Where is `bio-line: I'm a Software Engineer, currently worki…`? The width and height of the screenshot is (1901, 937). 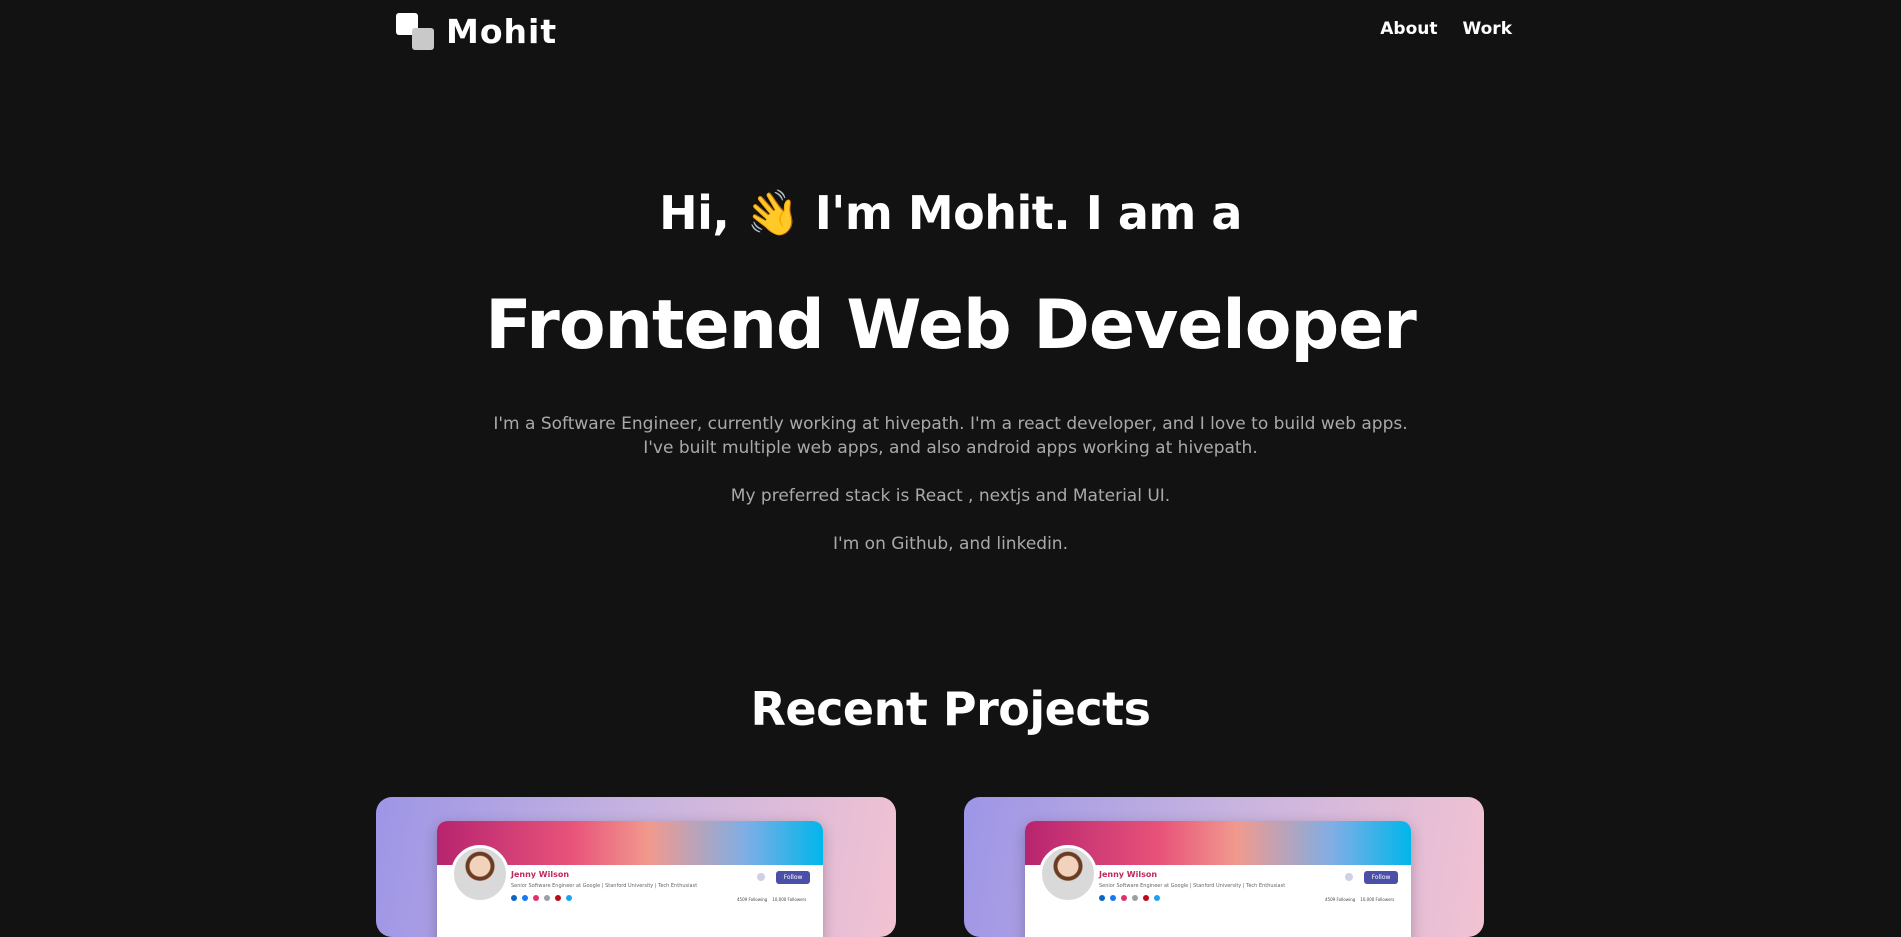 bio-line: I'm a Software Engineer, currently worki… is located at coordinates (950, 424).